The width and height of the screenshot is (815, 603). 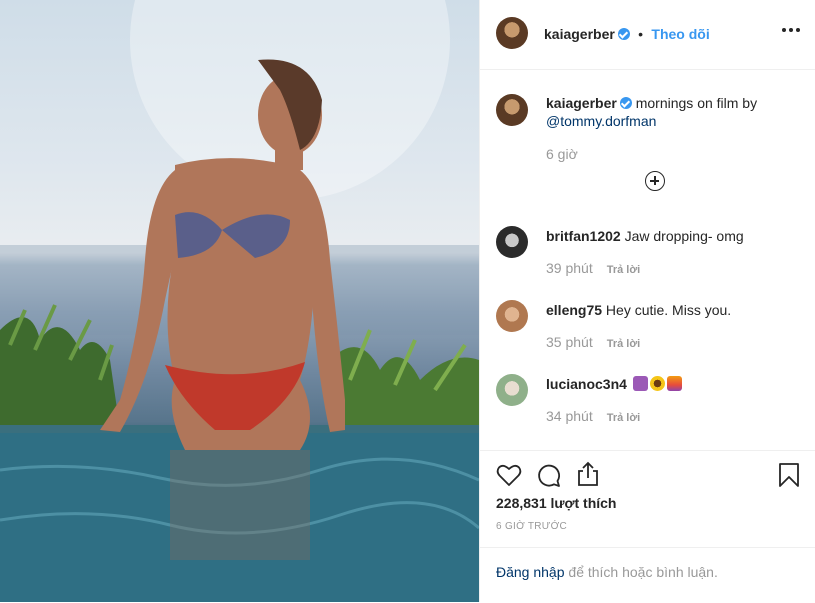 I want to click on comment-item: lucianoc3n4, so click(x=614, y=384).